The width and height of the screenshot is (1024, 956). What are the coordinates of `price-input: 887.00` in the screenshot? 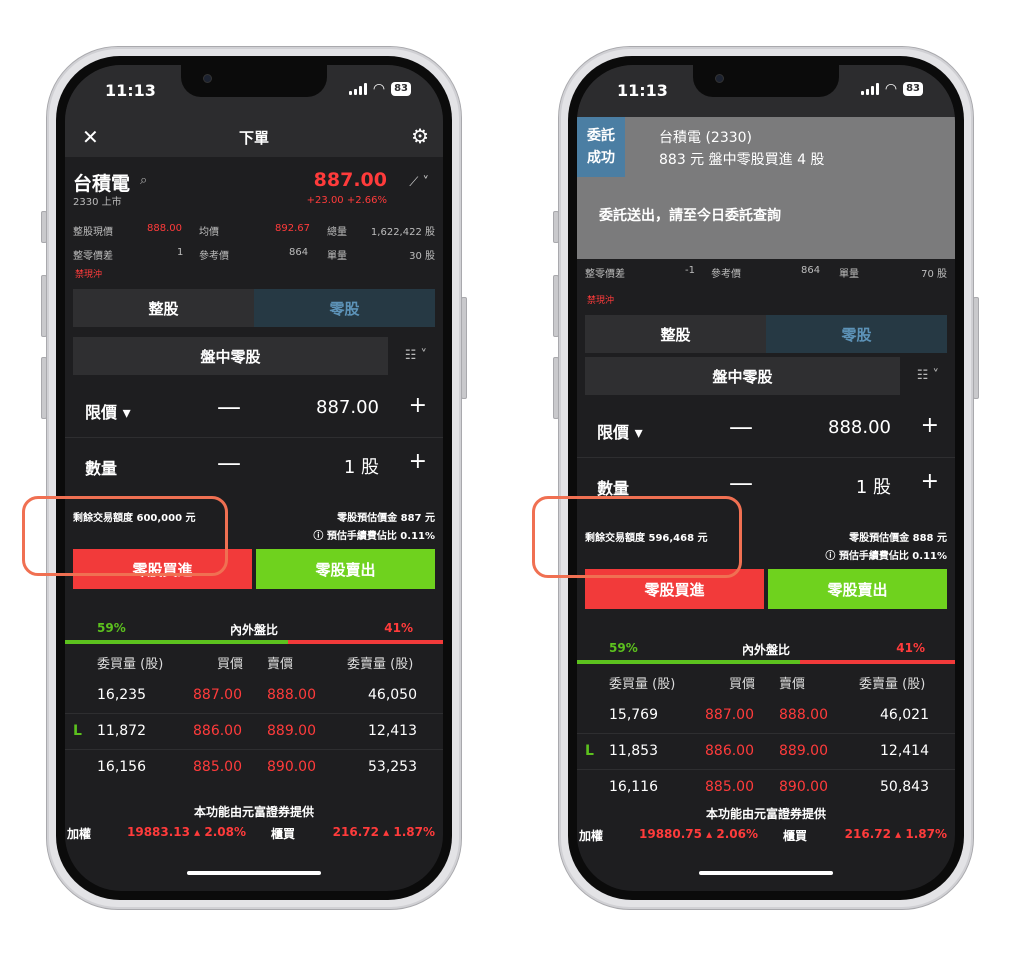 It's located at (347, 407).